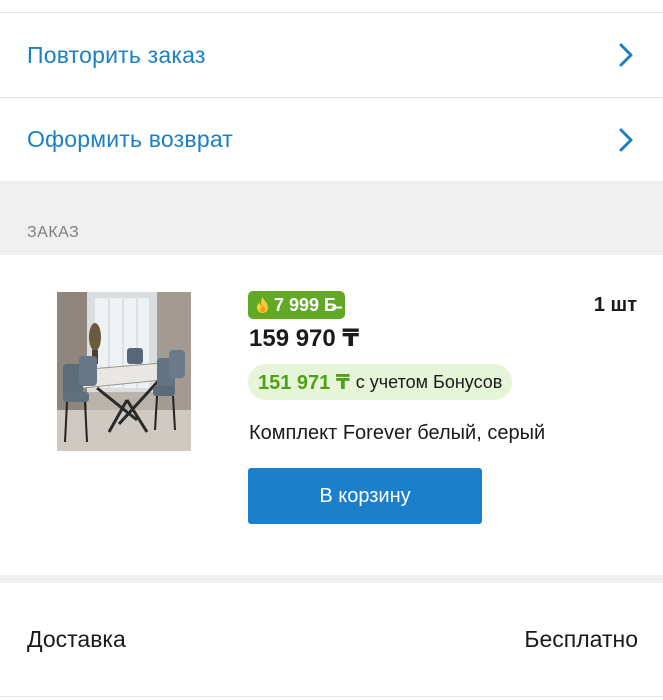 Image resolution: width=663 pixels, height=700 pixels. What do you see at coordinates (305, 304) in the screenshot?
I see `bonus-amount: 7 999 Б̶` at bounding box center [305, 304].